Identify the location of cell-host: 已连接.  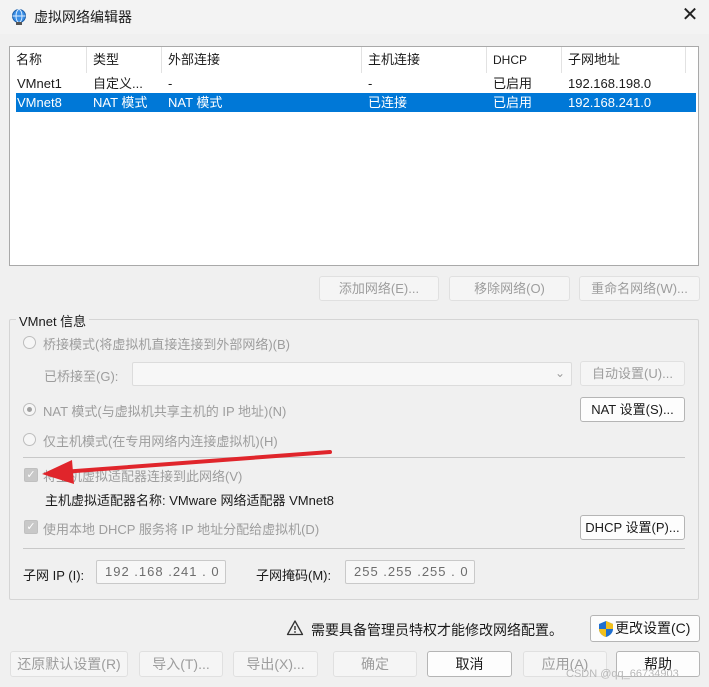
(388, 102).